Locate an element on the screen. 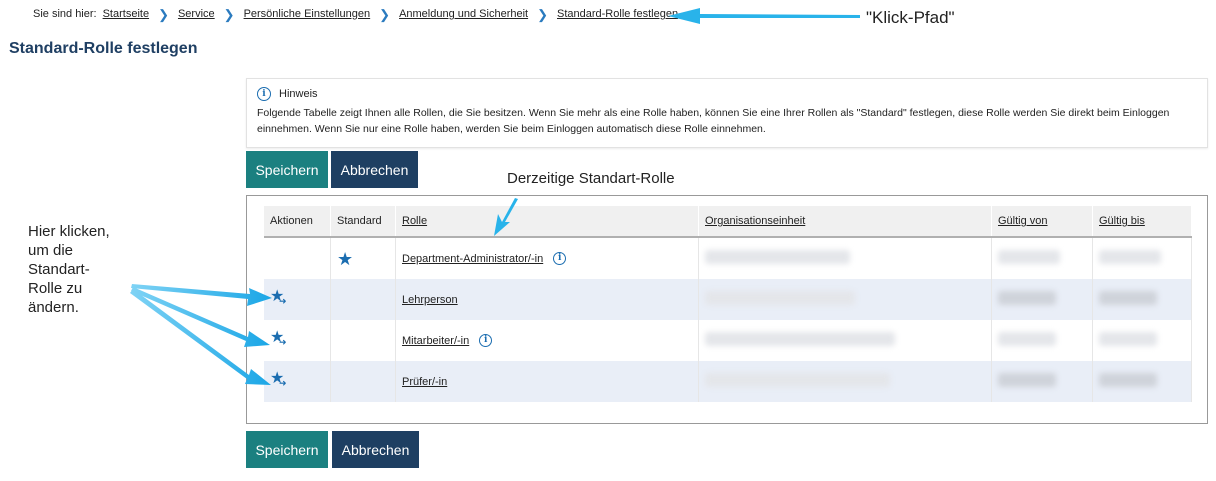  arrow-to-breadcrumb is located at coordinates (764, 16).